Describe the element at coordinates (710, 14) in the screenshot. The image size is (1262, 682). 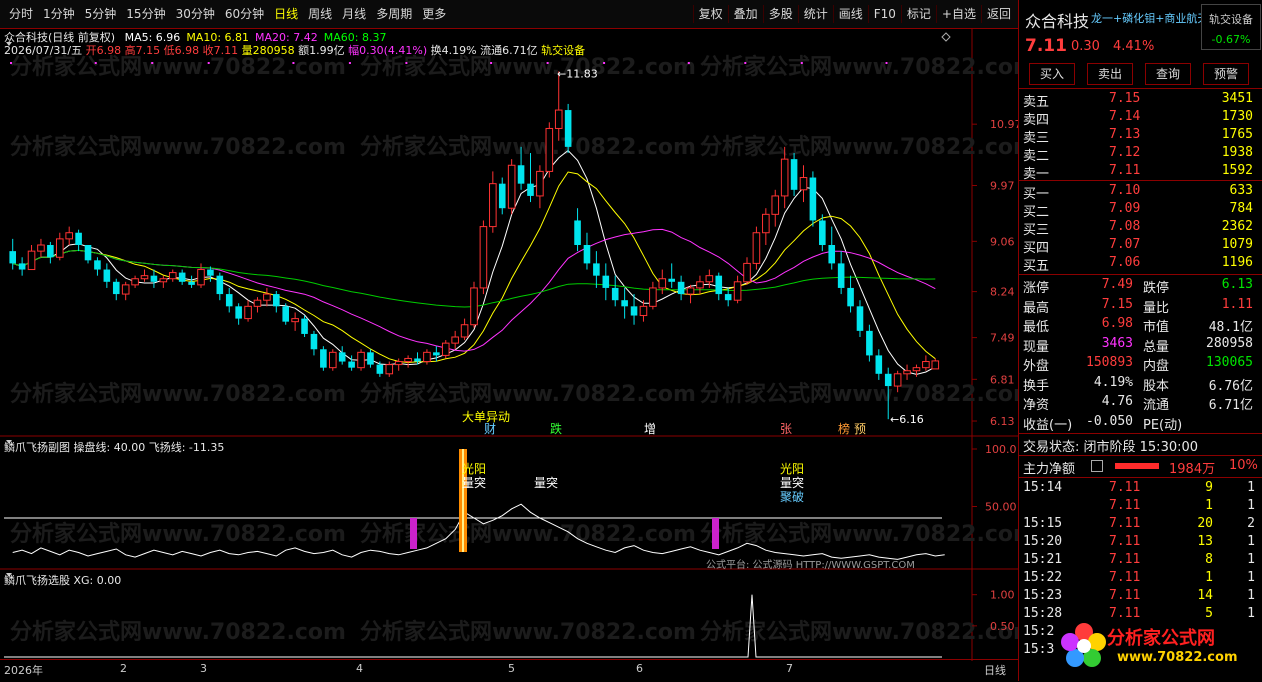
I see `toolbar-button: 复权` at that location.